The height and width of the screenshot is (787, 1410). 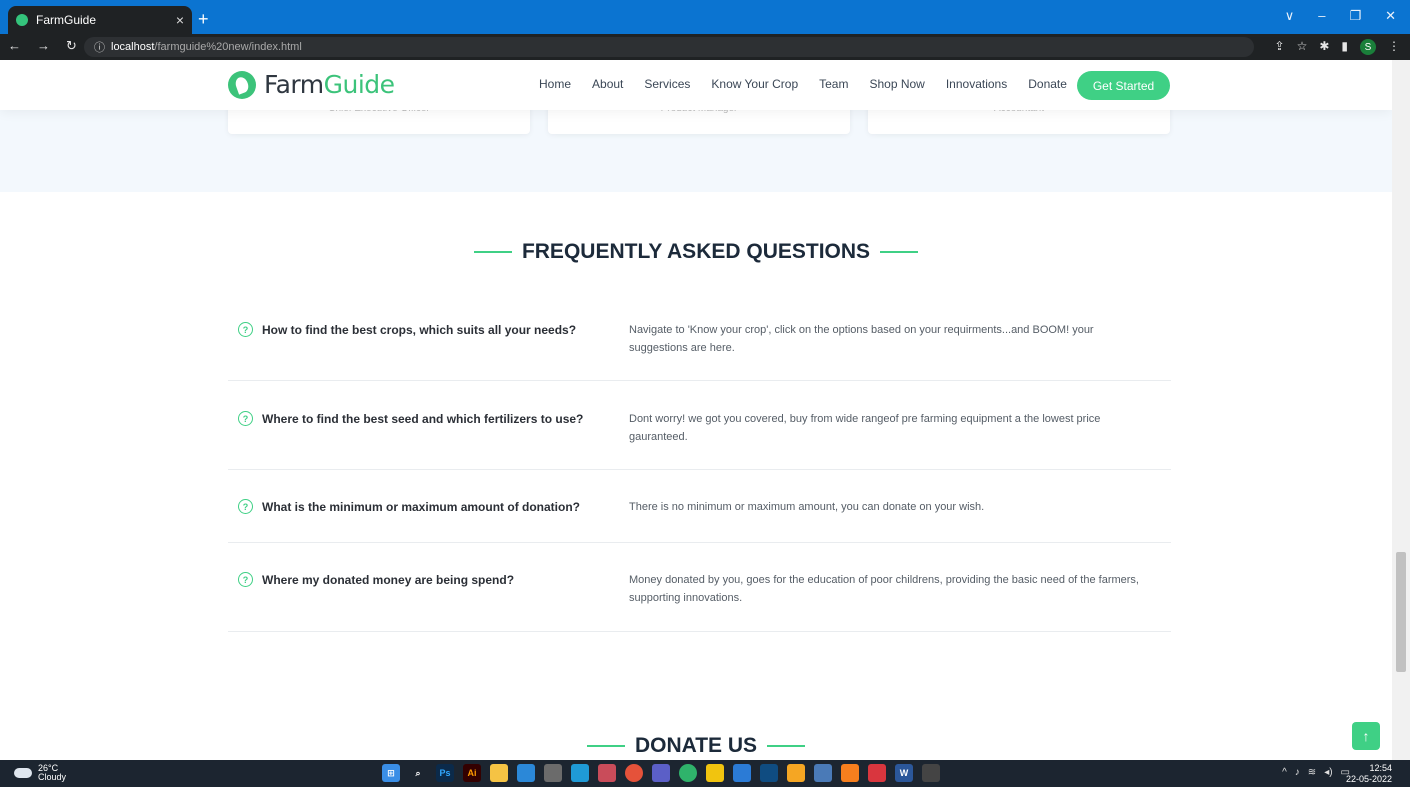 I want to click on teams-icon, so click(x=661, y=773).